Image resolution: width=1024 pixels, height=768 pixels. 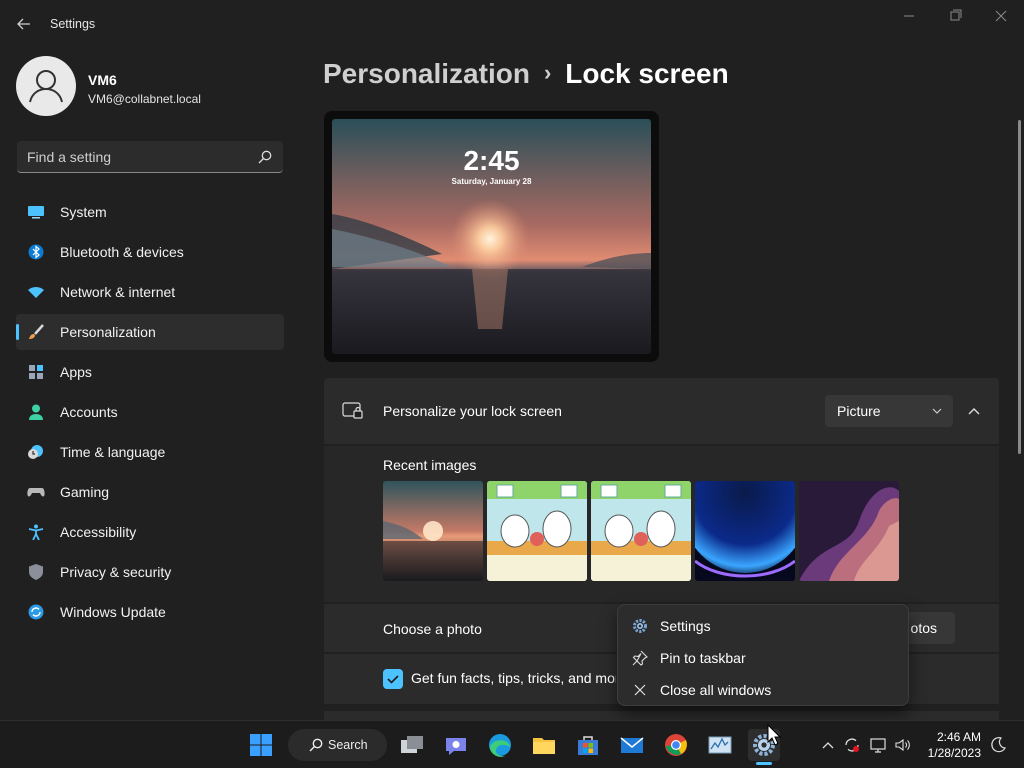 What do you see at coordinates (150, 532) in the screenshot?
I see `sidebar-item-accessibility: Accessibility` at bounding box center [150, 532].